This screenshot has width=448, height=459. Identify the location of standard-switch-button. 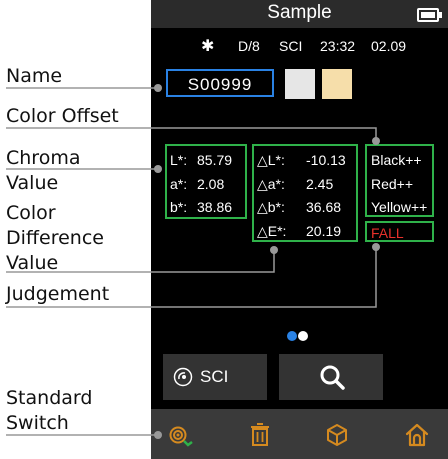
(190, 434).